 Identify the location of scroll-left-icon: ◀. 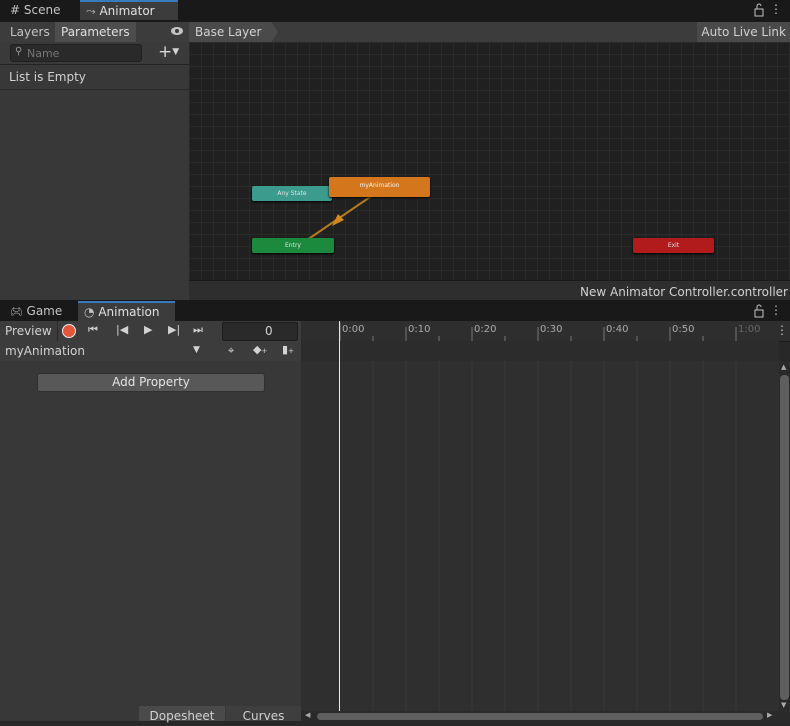
(307, 715).